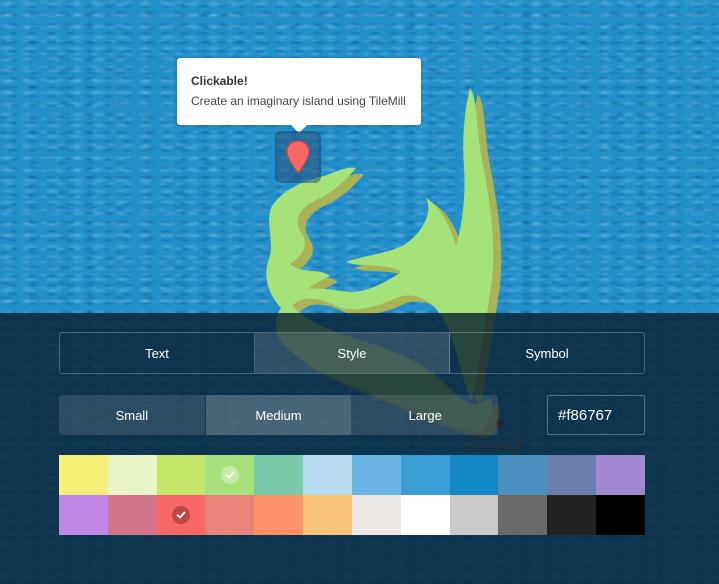  Describe the element at coordinates (132, 415) in the screenshot. I see `size-small-button: Small` at that location.